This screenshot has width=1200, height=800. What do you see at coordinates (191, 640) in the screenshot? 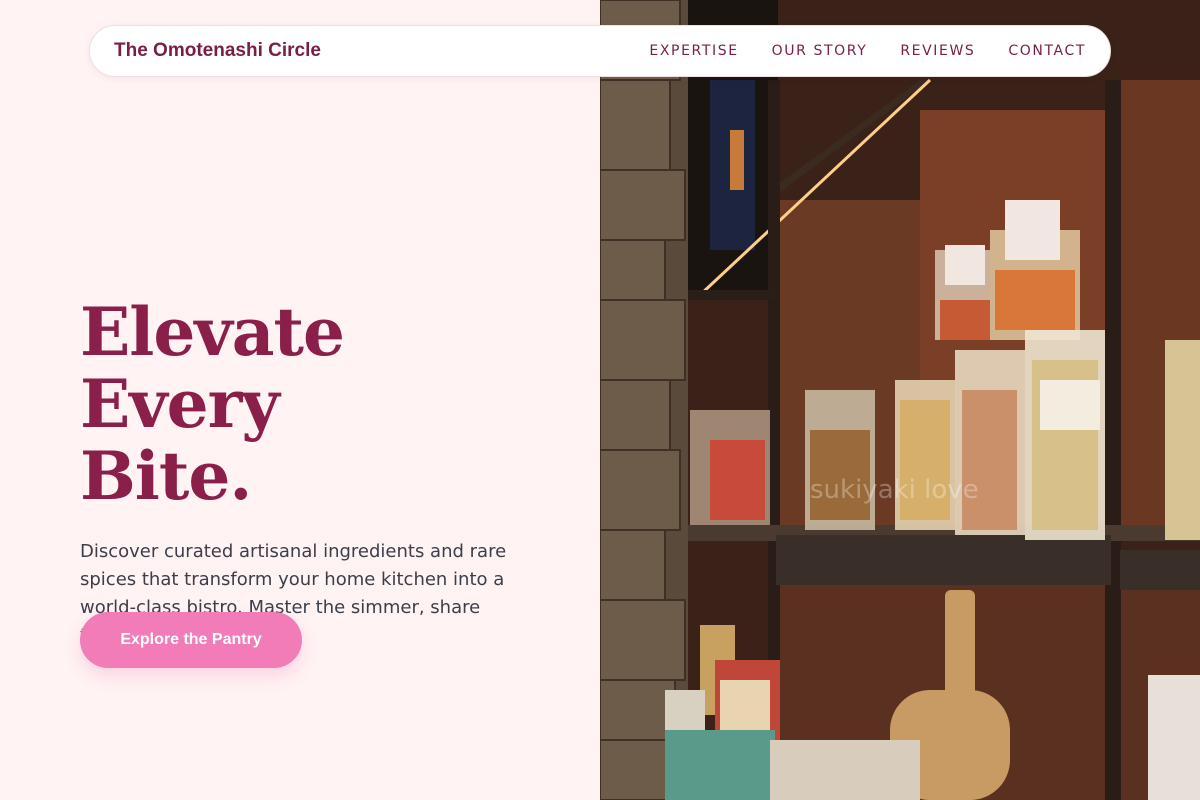
I see `explore-pantry-button: Explore the Pantry` at bounding box center [191, 640].